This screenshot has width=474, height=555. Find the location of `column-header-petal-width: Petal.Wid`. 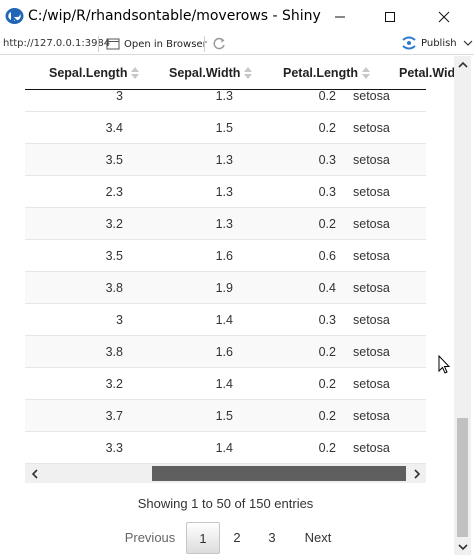

column-header-petal-width: Petal.Wid is located at coordinates (426, 73).